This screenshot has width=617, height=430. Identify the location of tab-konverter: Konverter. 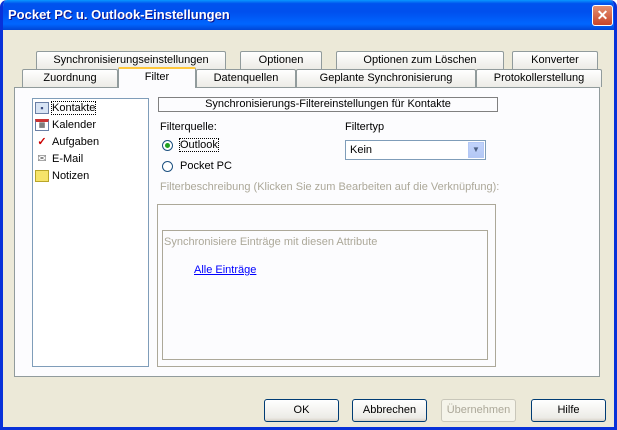
(555, 60).